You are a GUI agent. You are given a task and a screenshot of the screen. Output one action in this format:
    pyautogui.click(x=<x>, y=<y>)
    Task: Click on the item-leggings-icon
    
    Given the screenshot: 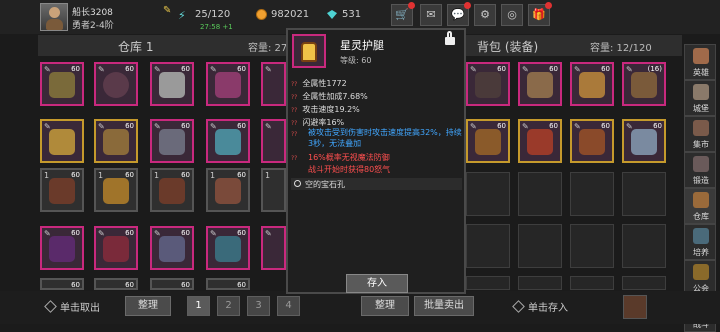 What is the action you would take?
    pyautogui.click(x=309, y=51)
    